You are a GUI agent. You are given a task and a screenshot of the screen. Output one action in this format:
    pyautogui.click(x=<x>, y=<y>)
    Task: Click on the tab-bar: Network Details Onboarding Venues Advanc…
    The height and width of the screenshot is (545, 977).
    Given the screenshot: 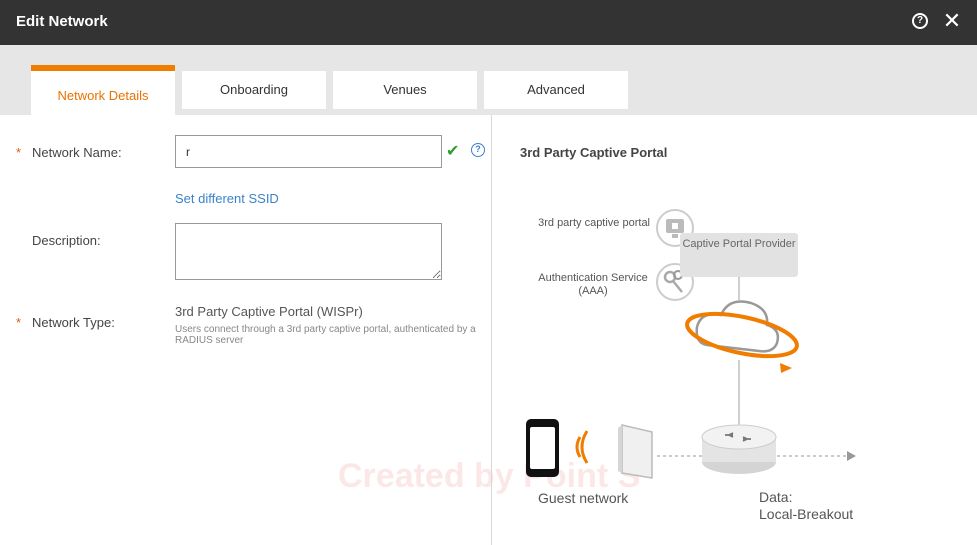 What is the action you would take?
    pyautogui.click(x=488, y=80)
    